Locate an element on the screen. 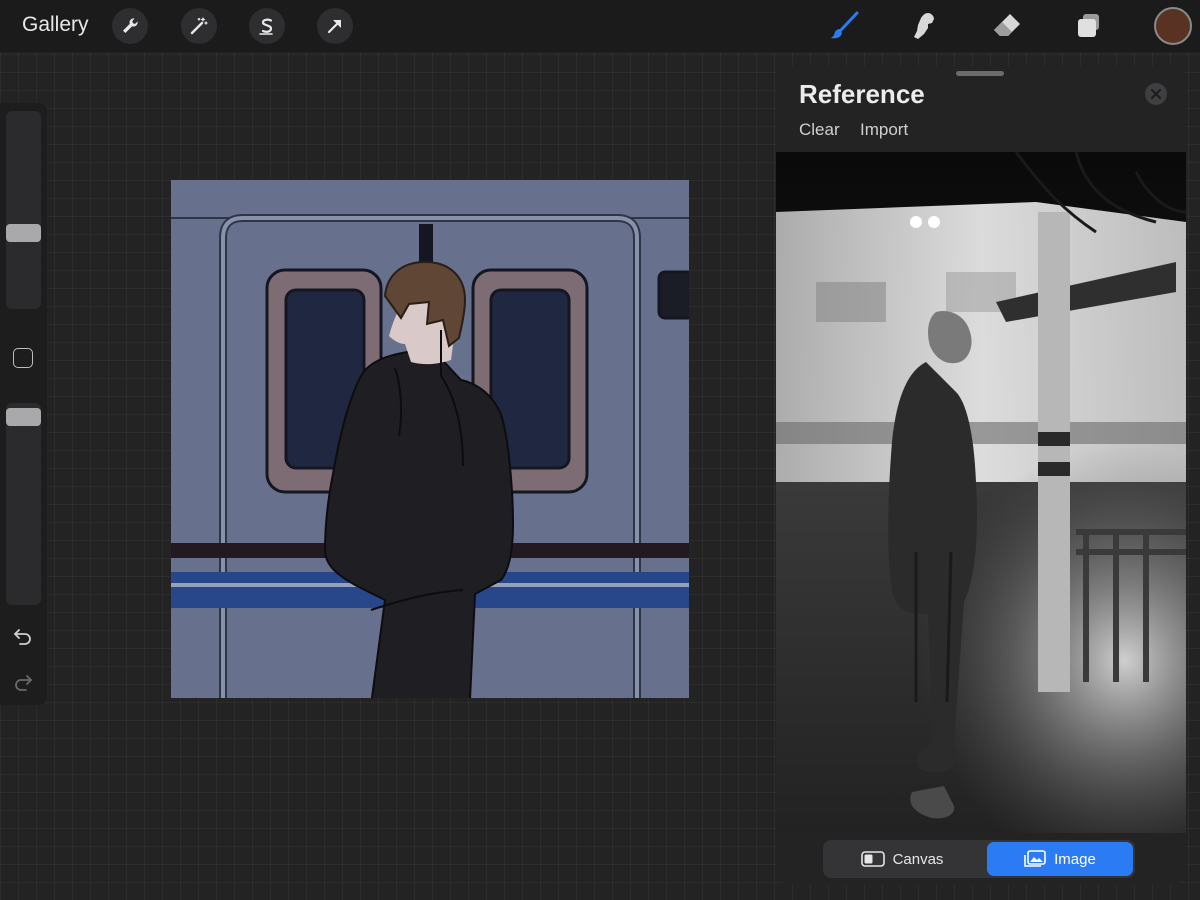  opacity-thumb is located at coordinates (23, 417).